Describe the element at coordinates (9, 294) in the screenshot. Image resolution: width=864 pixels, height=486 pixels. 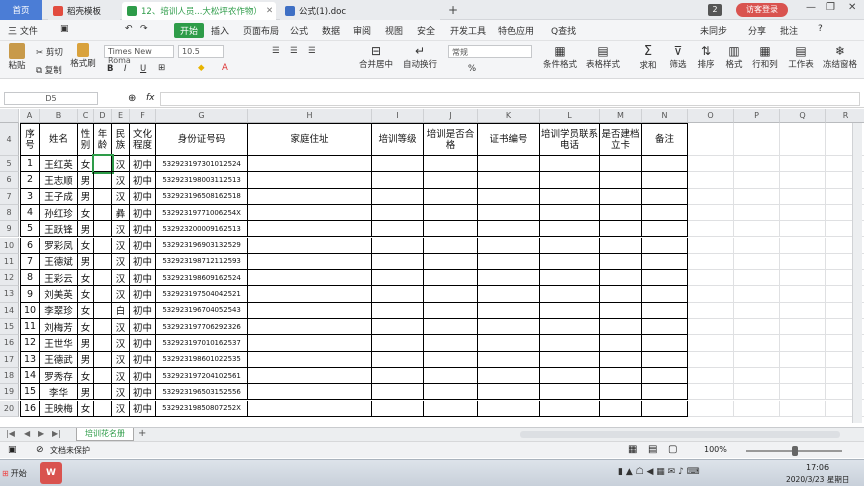
I see `row-header: 13` at that location.